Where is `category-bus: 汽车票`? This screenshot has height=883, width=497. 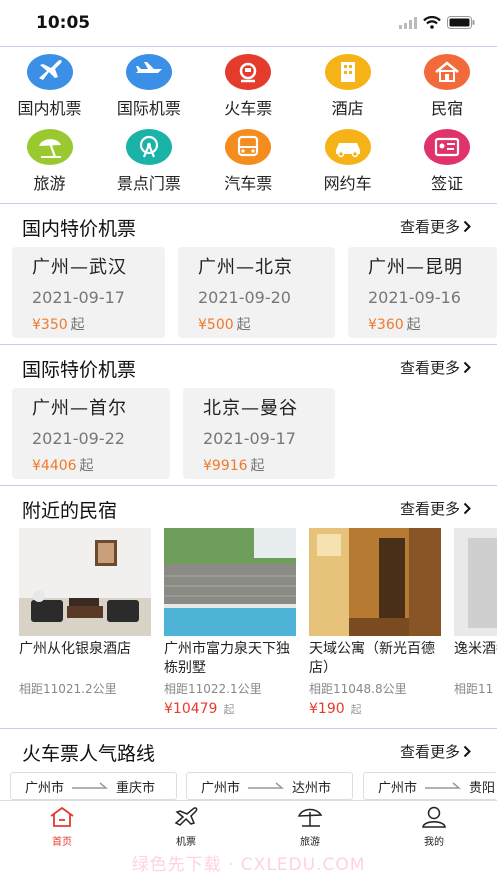
category-bus: 汽车票 is located at coordinates (248, 161).